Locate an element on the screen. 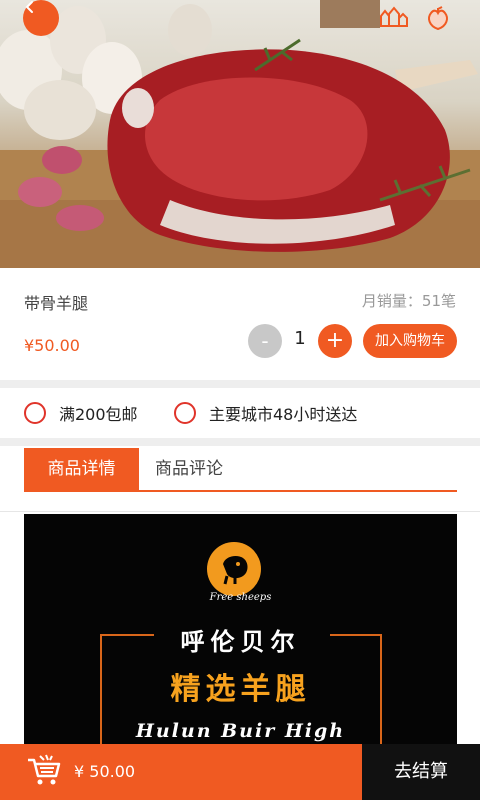 This screenshot has height=800, width=480. checkout-button: 去结算 is located at coordinates (421, 772).